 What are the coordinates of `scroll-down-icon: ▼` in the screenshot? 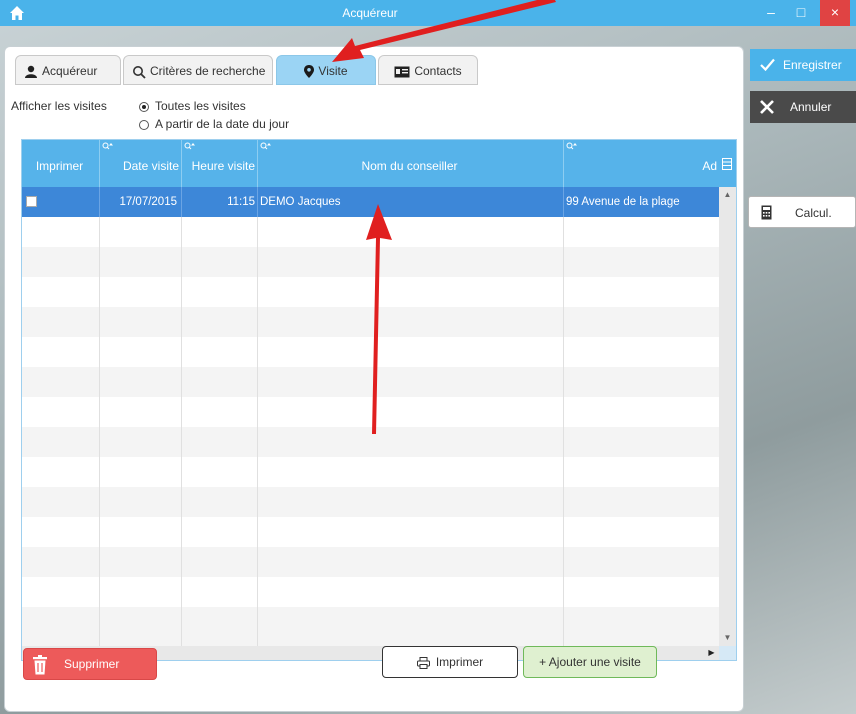 It's located at (727, 638).